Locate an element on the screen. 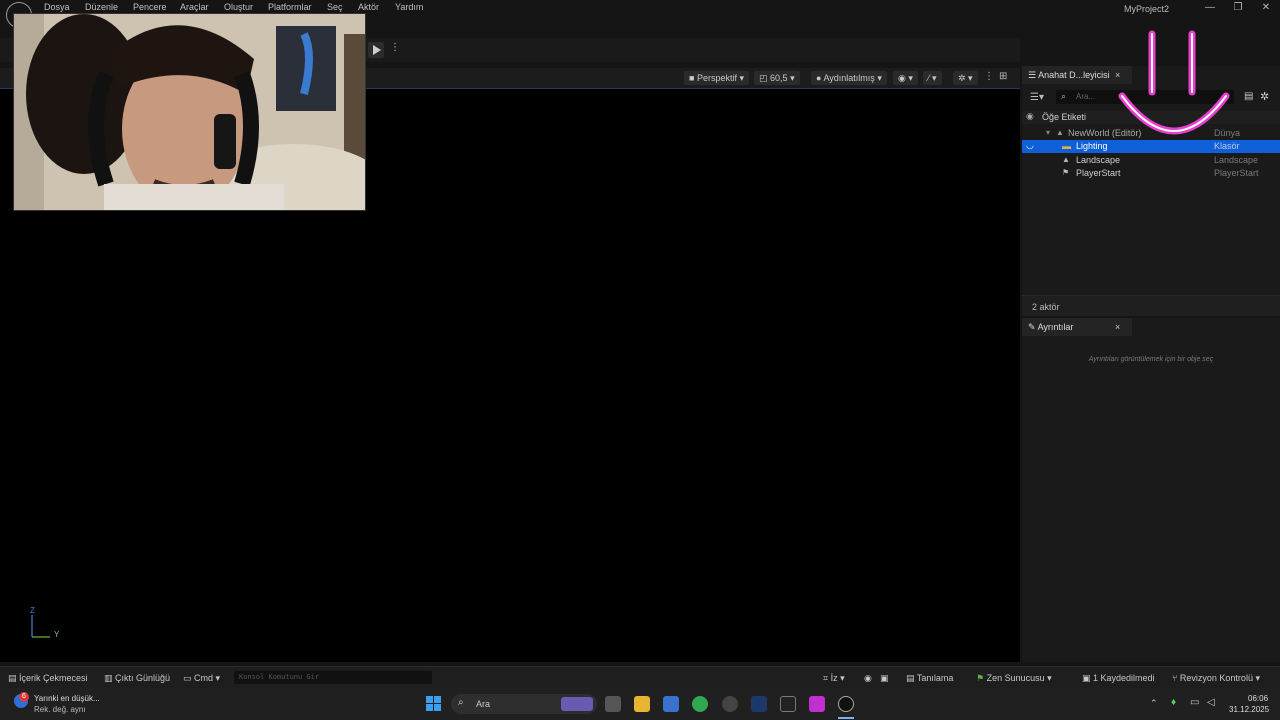 The width and height of the screenshot is (1280, 720). close-tab-icon: × is located at coordinates (1117, 327).